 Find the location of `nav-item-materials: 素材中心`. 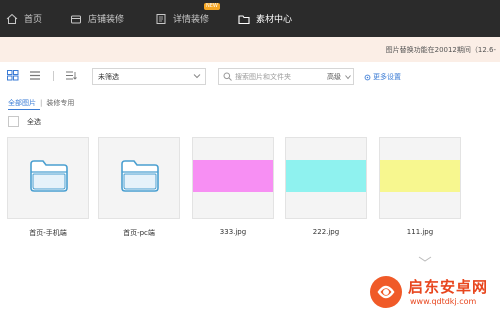

nav-item-materials: 素材中心 is located at coordinates (265, 18).